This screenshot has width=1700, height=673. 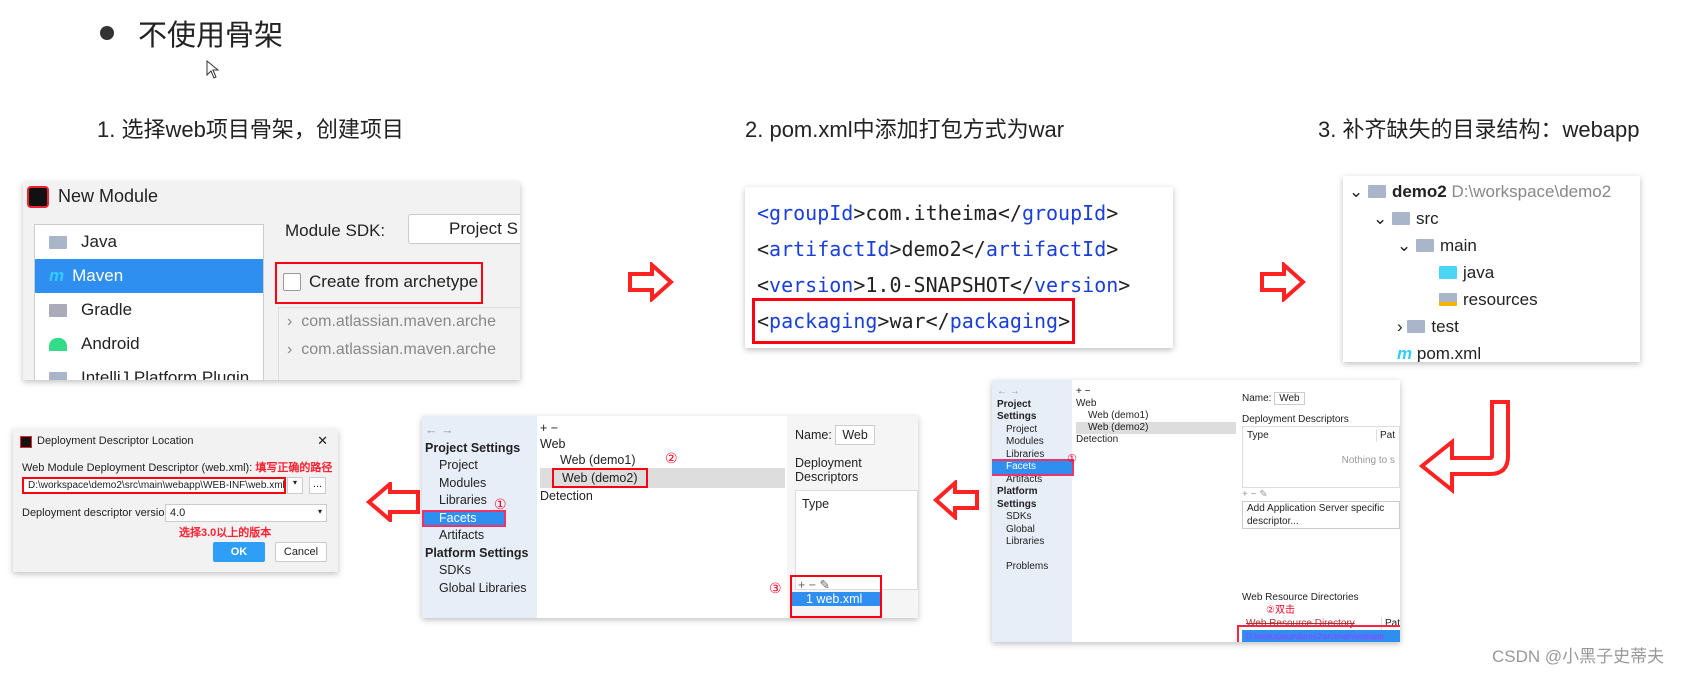 I want to click on close-button: ✕, so click(x=322, y=441).